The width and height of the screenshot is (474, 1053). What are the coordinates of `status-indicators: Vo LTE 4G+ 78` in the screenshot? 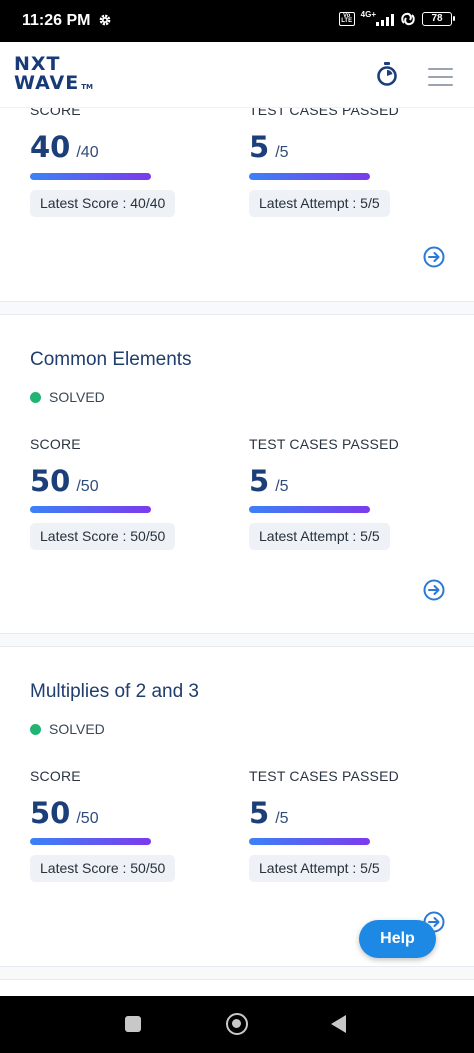 It's located at (396, 17).